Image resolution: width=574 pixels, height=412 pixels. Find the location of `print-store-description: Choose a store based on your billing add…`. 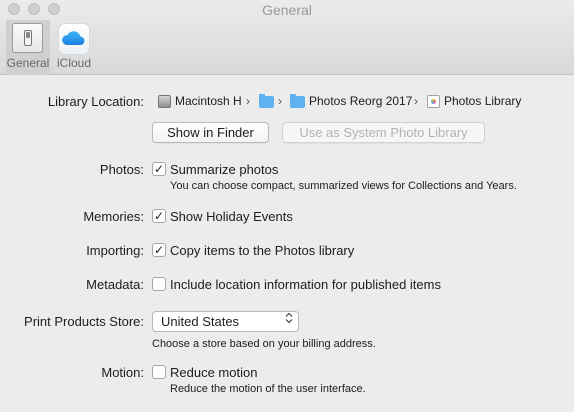

print-store-description: Choose a store based on your billing add… is located at coordinates (264, 344).